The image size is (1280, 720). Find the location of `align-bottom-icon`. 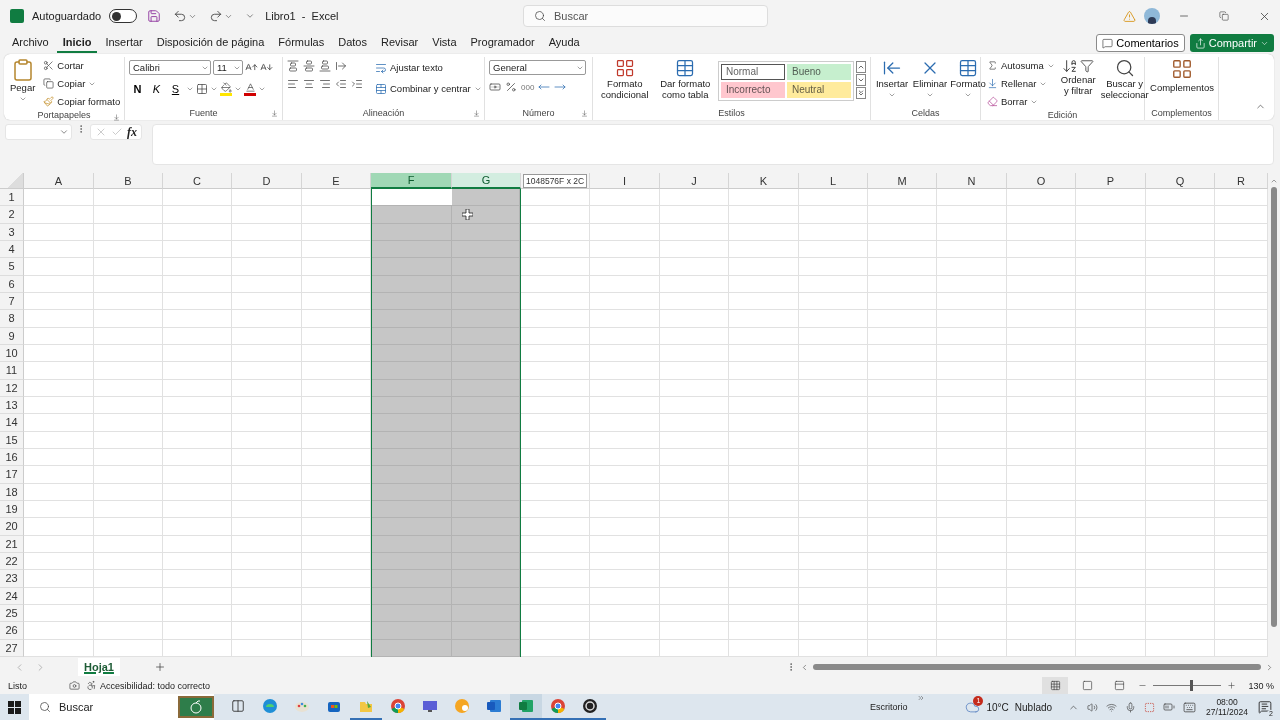

align-bottom-icon is located at coordinates (325, 66).